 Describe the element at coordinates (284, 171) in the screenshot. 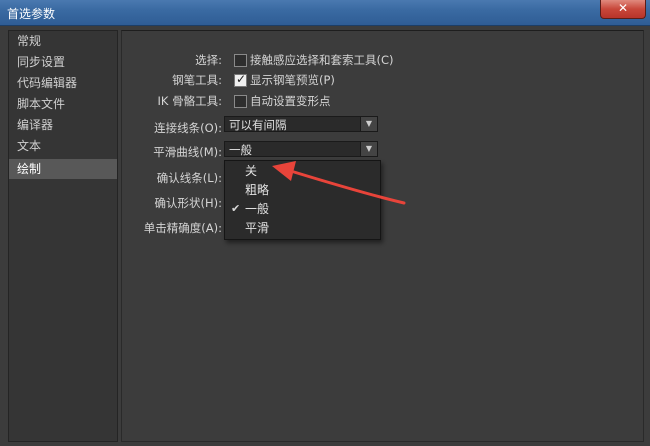

I see `annotation-arrow-head` at that location.